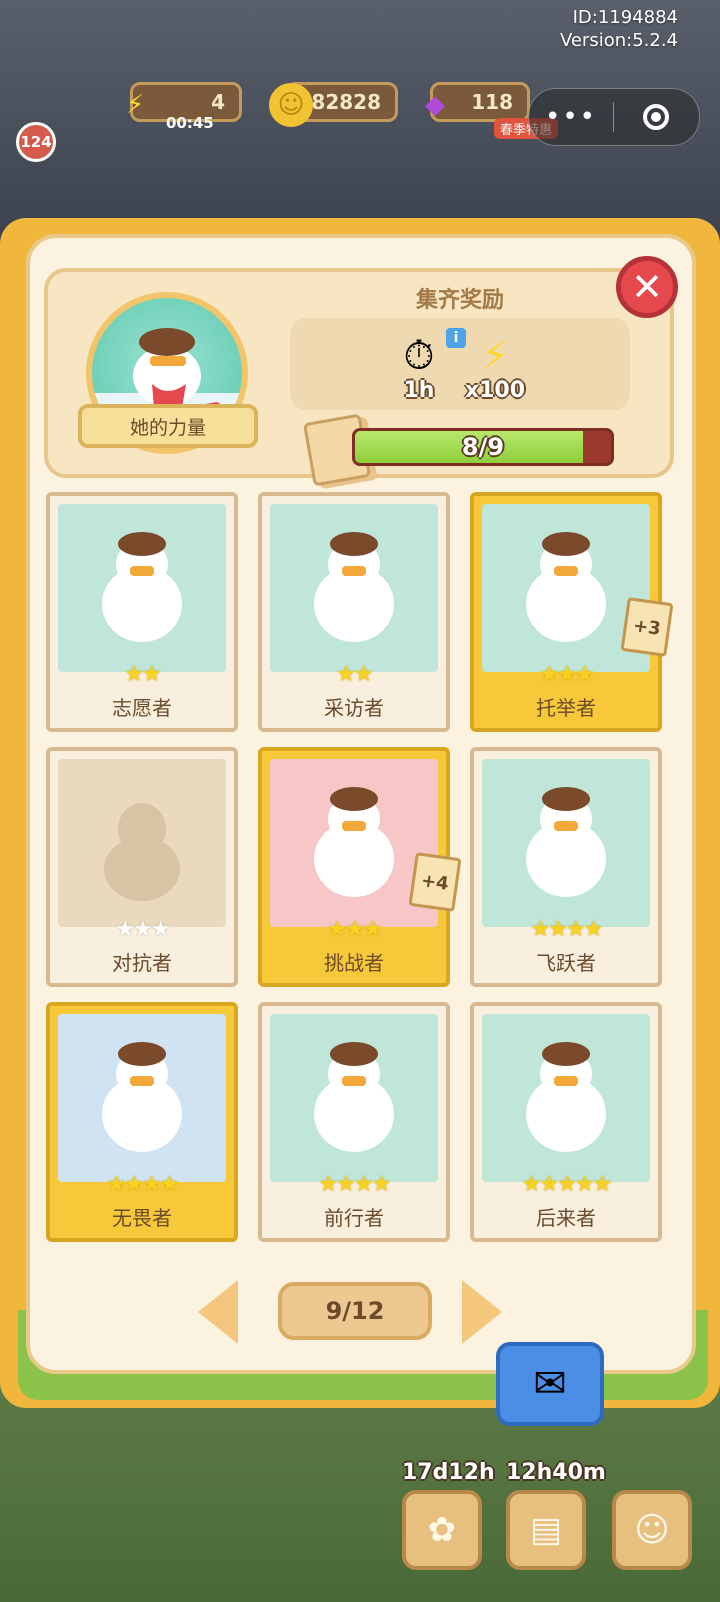 Image resolution: width=720 pixels, height=1602 pixels. What do you see at coordinates (354, 1218) in the screenshot?
I see `card-name: 前行者` at bounding box center [354, 1218].